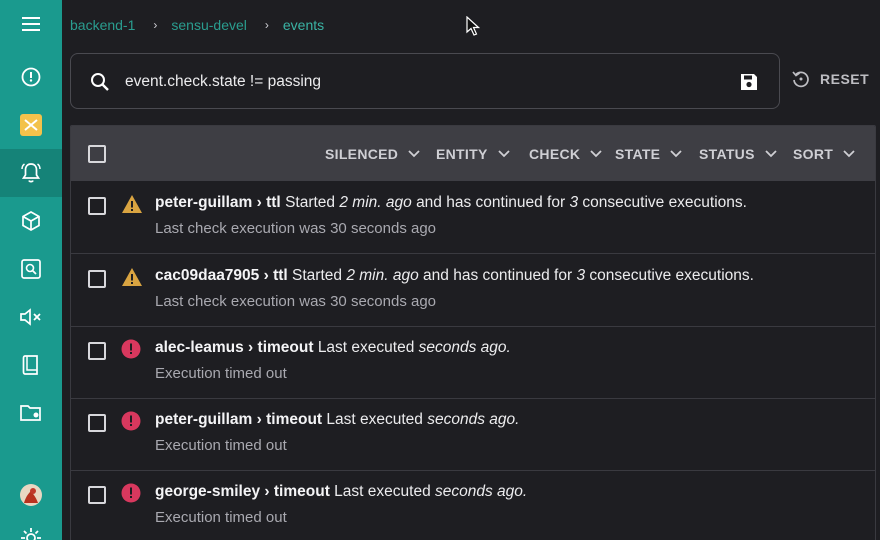 The height and width of the screenshot is (540, 880). Describe the element at coordinates (31, 221) in the screenshot. I see `sidebar-item-entities` at that location.